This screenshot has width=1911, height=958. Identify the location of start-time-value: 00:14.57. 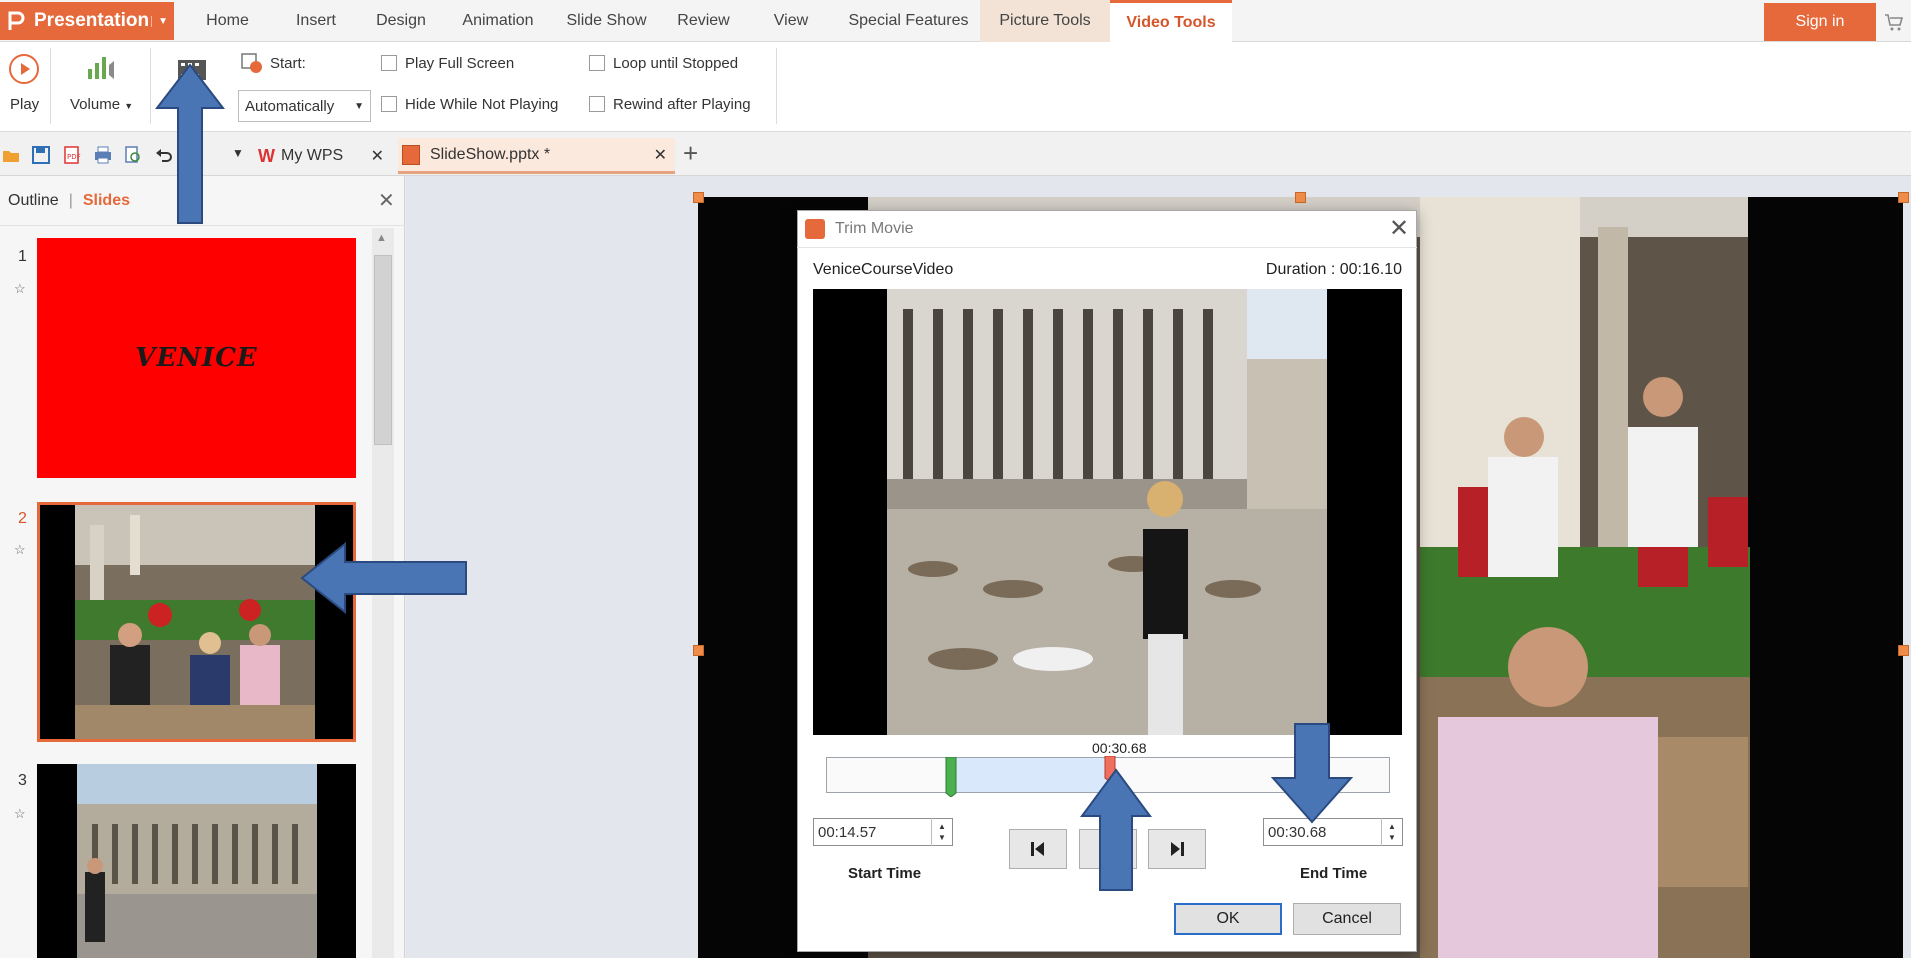
(847, 832).